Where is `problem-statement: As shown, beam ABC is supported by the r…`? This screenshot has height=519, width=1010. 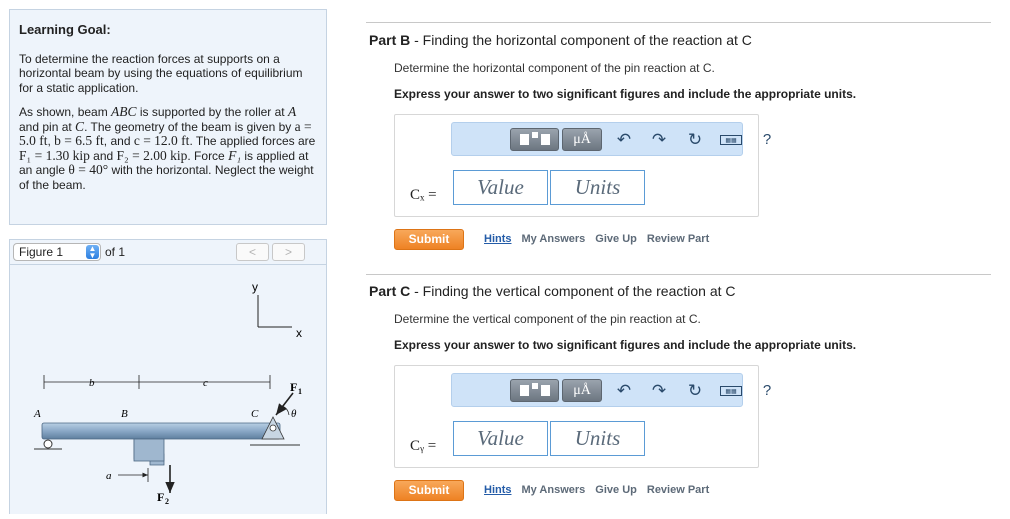
problem-statement: As shown, beam ABC is supported by the r… is located at coordinates (167, 148).